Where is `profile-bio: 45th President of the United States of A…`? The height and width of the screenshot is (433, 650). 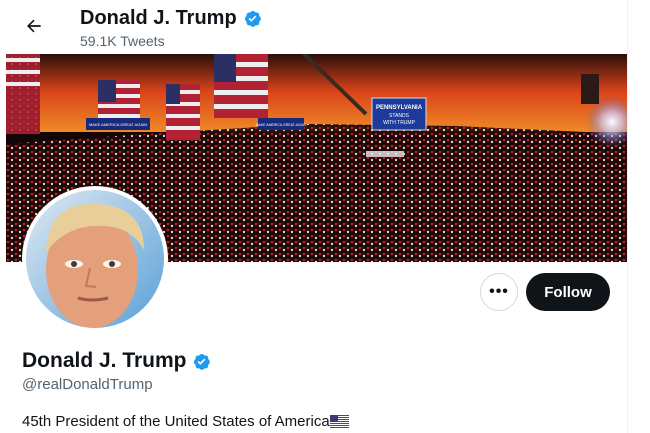 profile-bio: 45th President of the United States of A… is located at coordinates (185, 421).